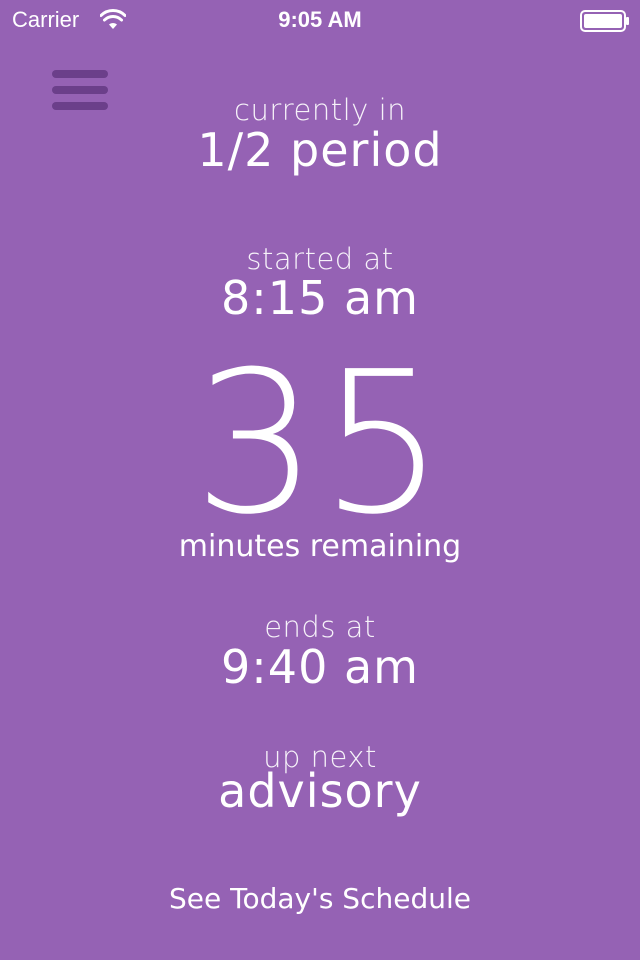 This screenshot has height=960, width=640. Describe the element at coordinates (320, 298) in the screenshot. I see `start-time-value: 8:15 am` at that location.